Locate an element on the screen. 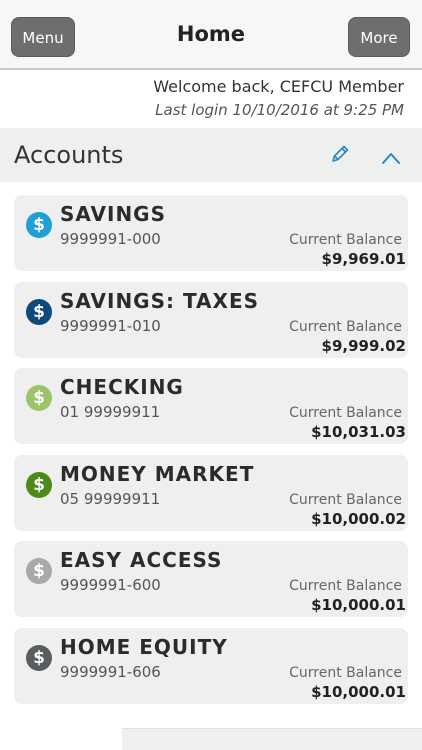  accounts-title: Accounts is located at coordinates (69, 155).